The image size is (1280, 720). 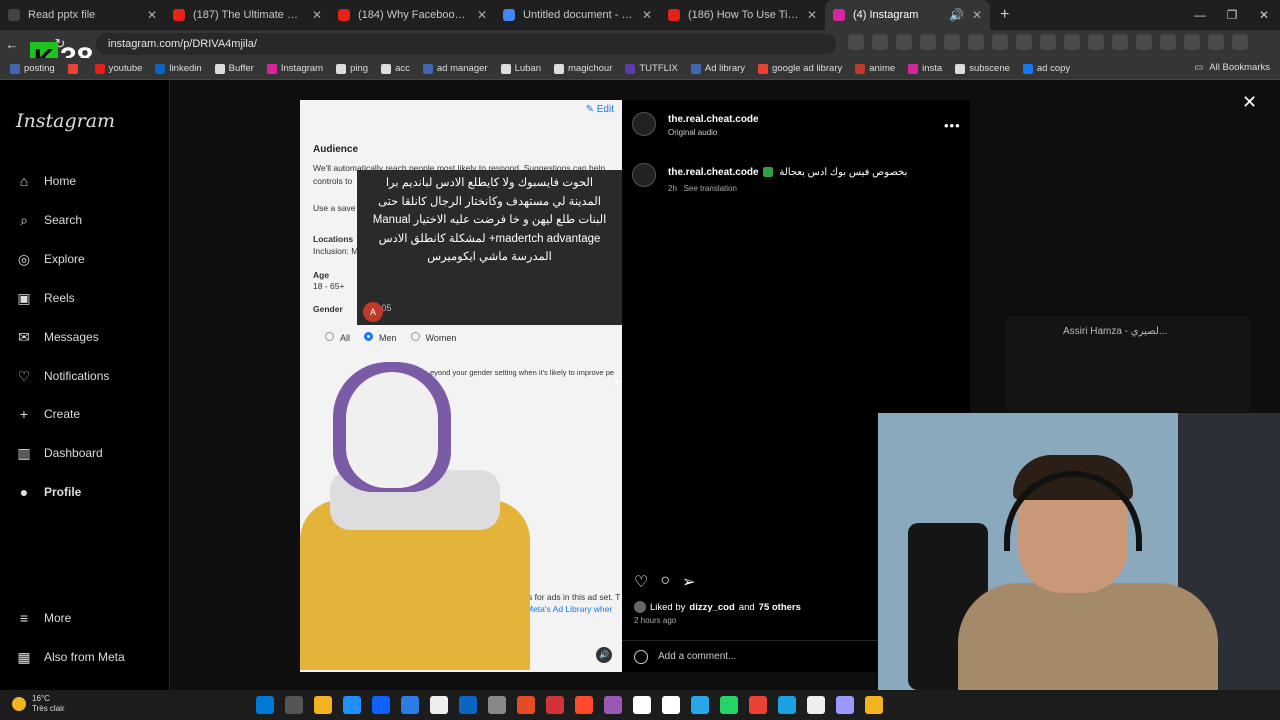 I want to click on browser-tab: (187) The Ultimate Digital Mark ✕, so click(x=247, y=15).